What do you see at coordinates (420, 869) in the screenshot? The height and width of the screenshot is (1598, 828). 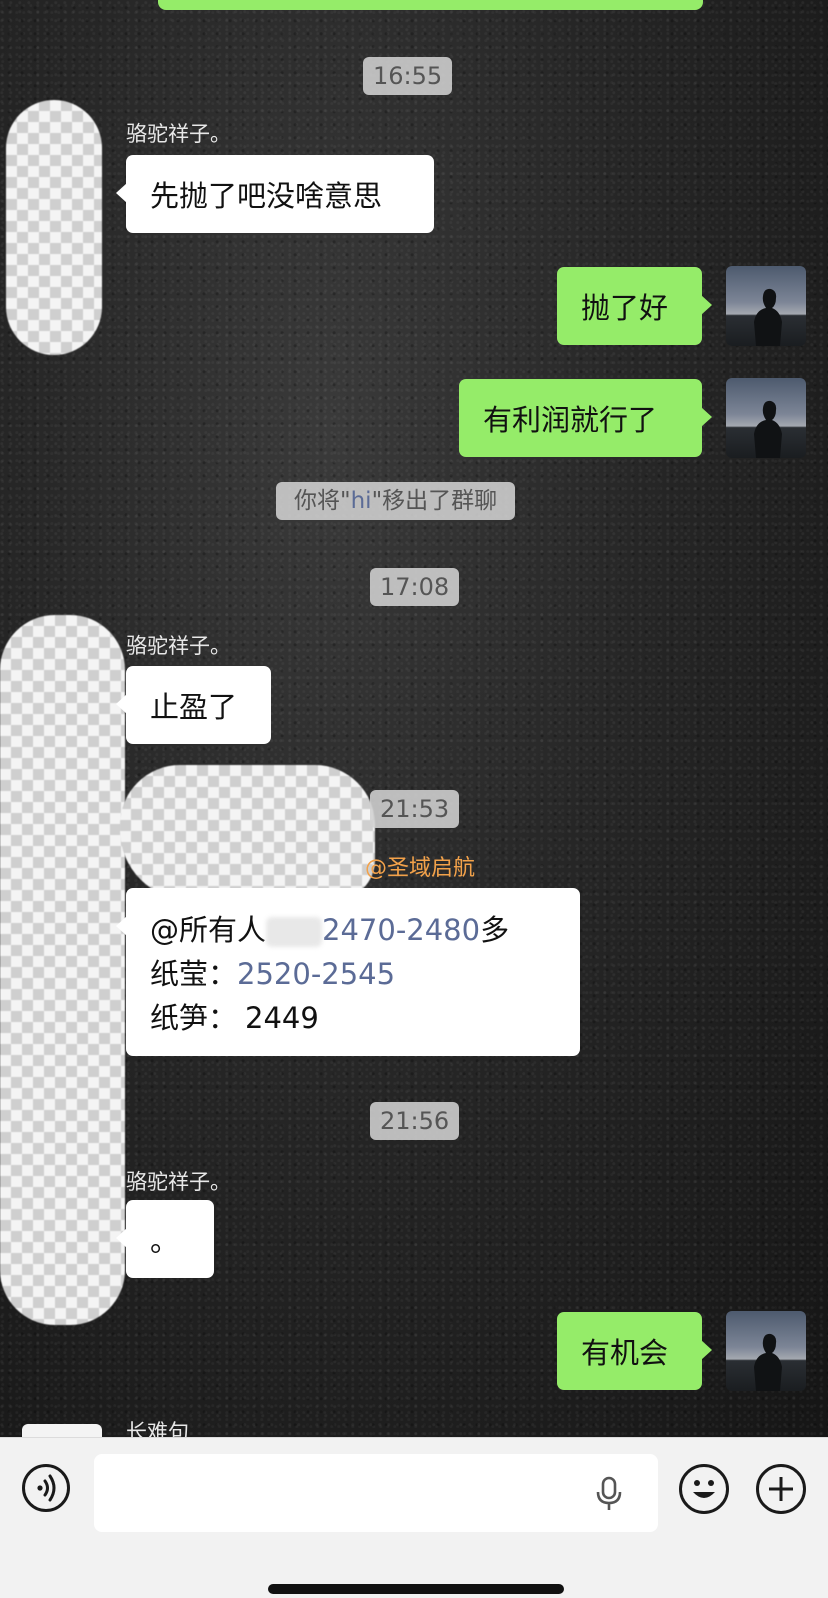 I see `mention-tag: @圣域启航` at bounding box center [420, 869].